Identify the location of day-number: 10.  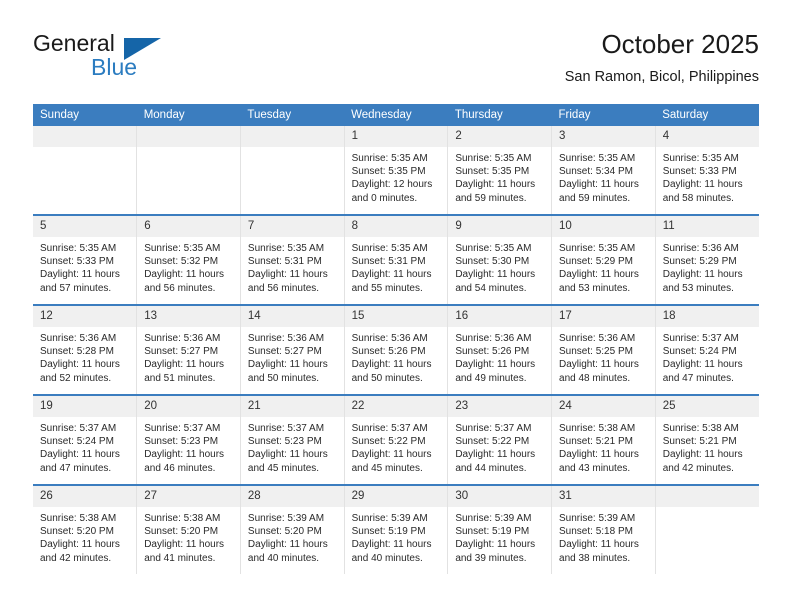
(603, 226).